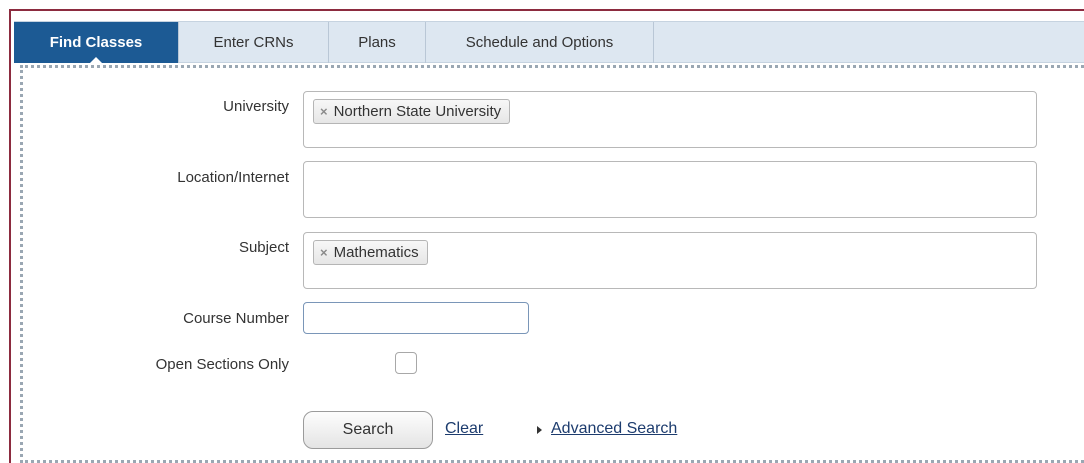 The width and height of the screenshot is (1084, 463). Describe the element at coordinates (406, 363) in the screenshot. I see `open-sections-checkbox` at that location.